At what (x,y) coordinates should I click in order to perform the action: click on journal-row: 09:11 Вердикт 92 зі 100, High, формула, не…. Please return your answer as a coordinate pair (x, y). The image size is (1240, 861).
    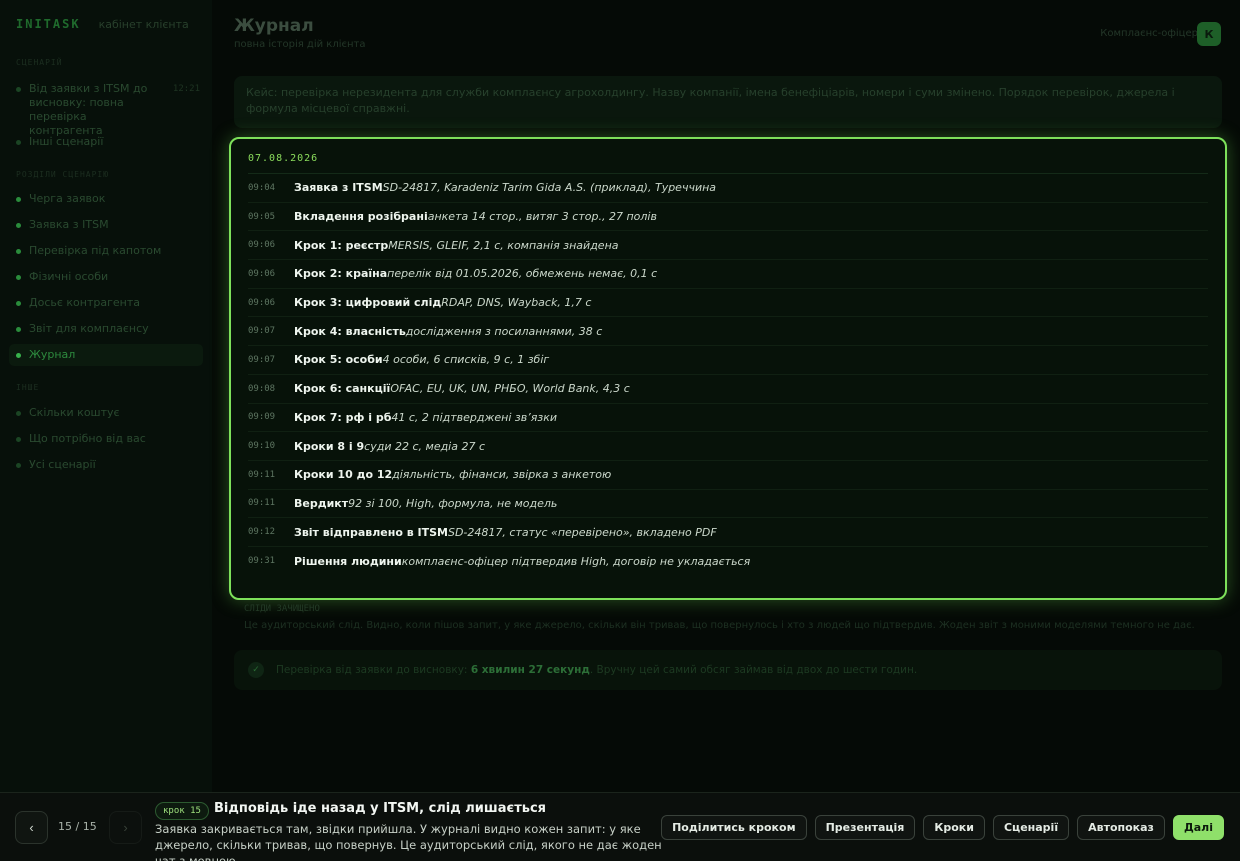
    Looking at the image, I should click on (728, 504).